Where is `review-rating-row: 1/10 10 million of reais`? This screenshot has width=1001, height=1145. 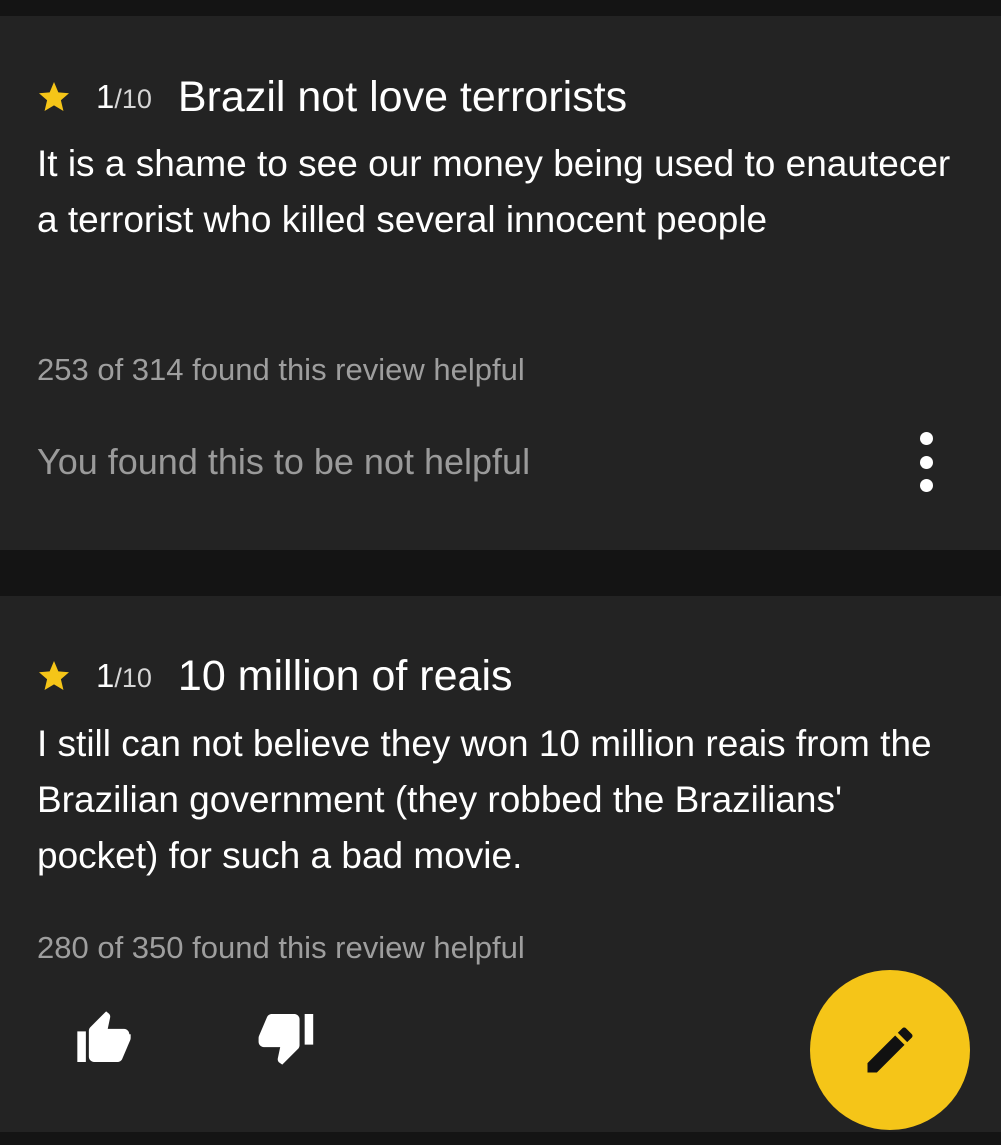
review-rating-row: 1/10 10 million of reais is located at coordinates (274, 676).